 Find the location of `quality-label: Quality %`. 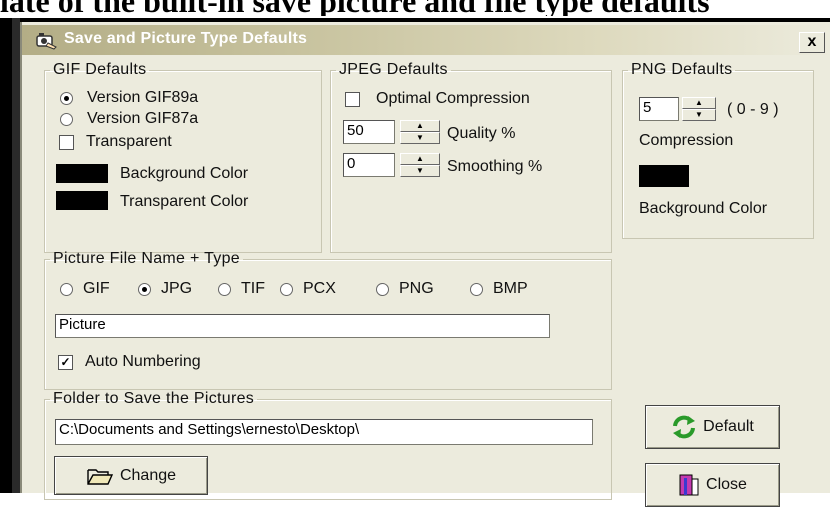

quality-label: Quality % is located at coordinates (481, 133).